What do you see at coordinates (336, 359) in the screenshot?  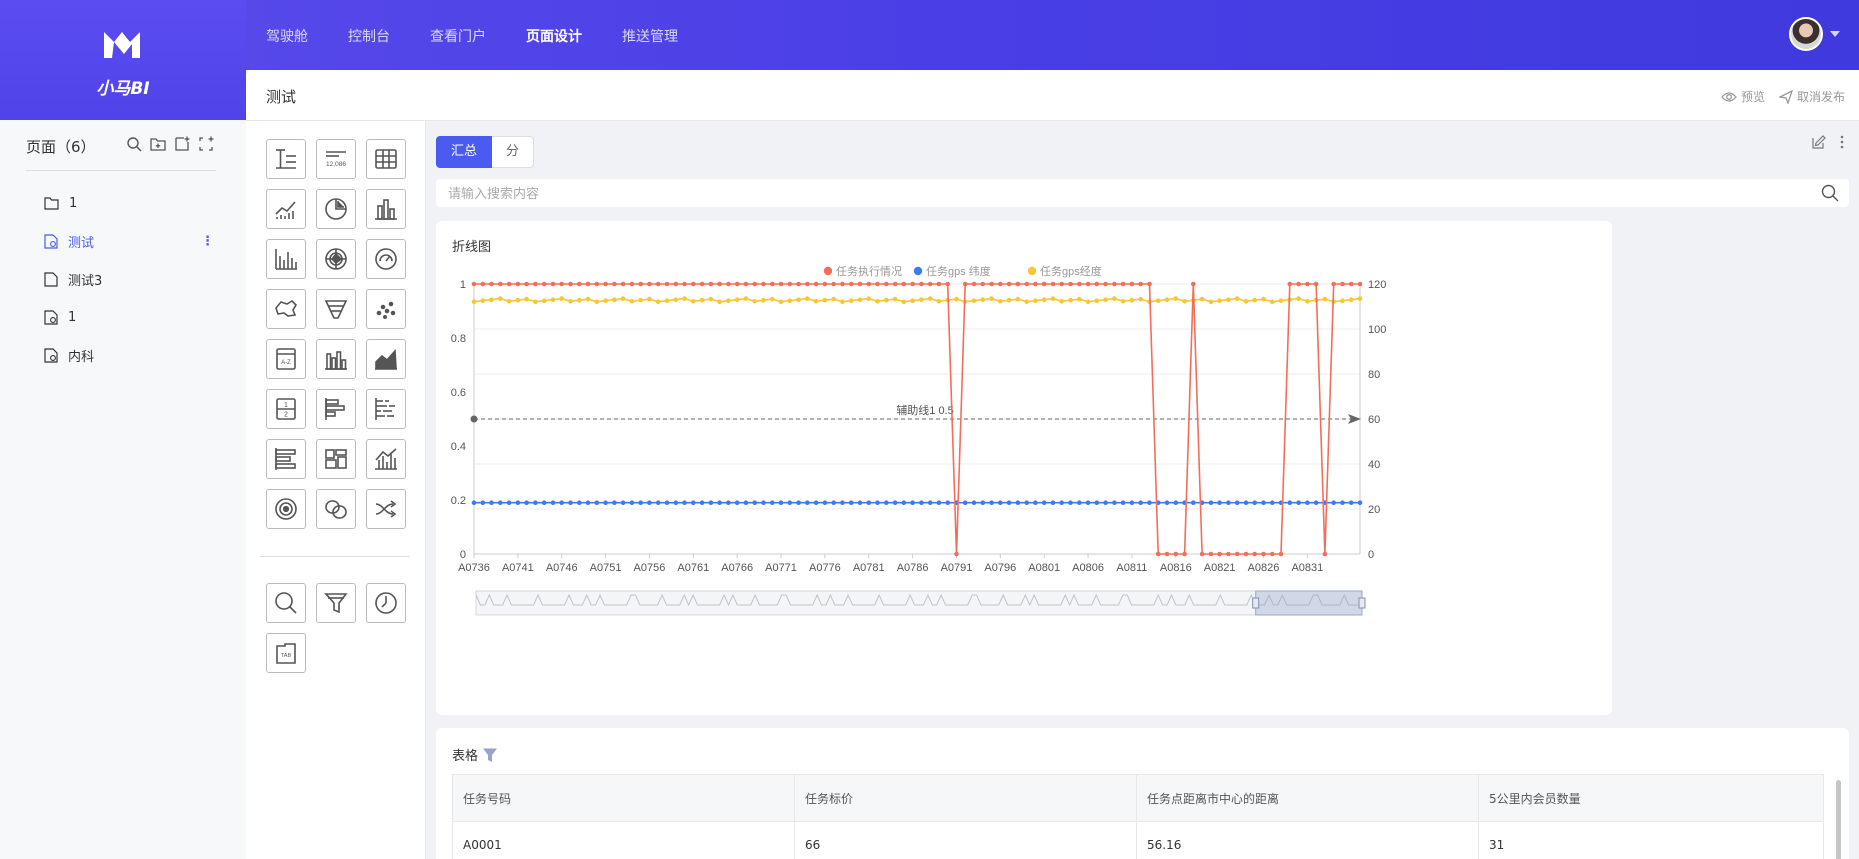 I see `column-group-icon` at bounding box center [336, 359].